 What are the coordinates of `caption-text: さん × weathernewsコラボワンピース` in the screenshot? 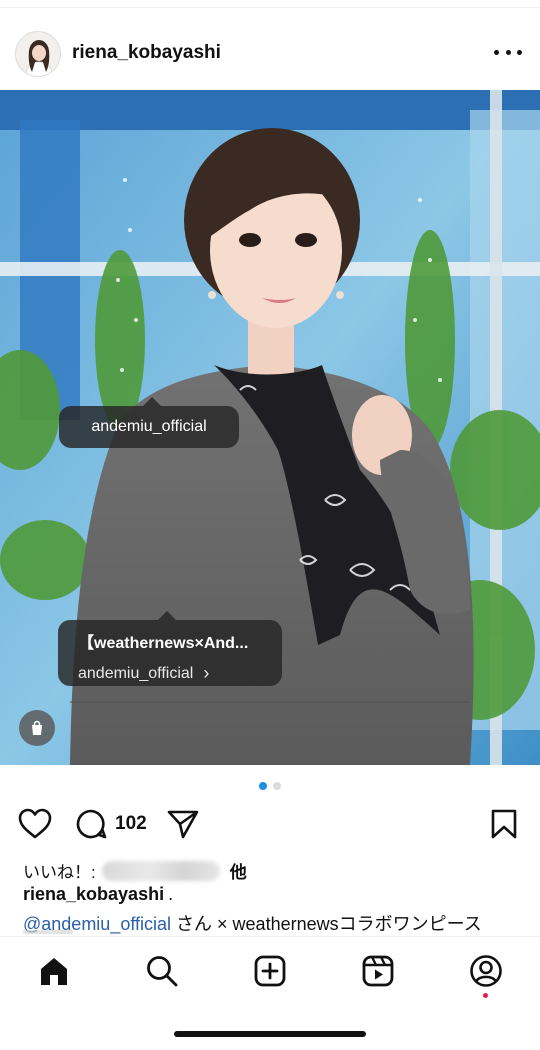 It's located at (326, 924).